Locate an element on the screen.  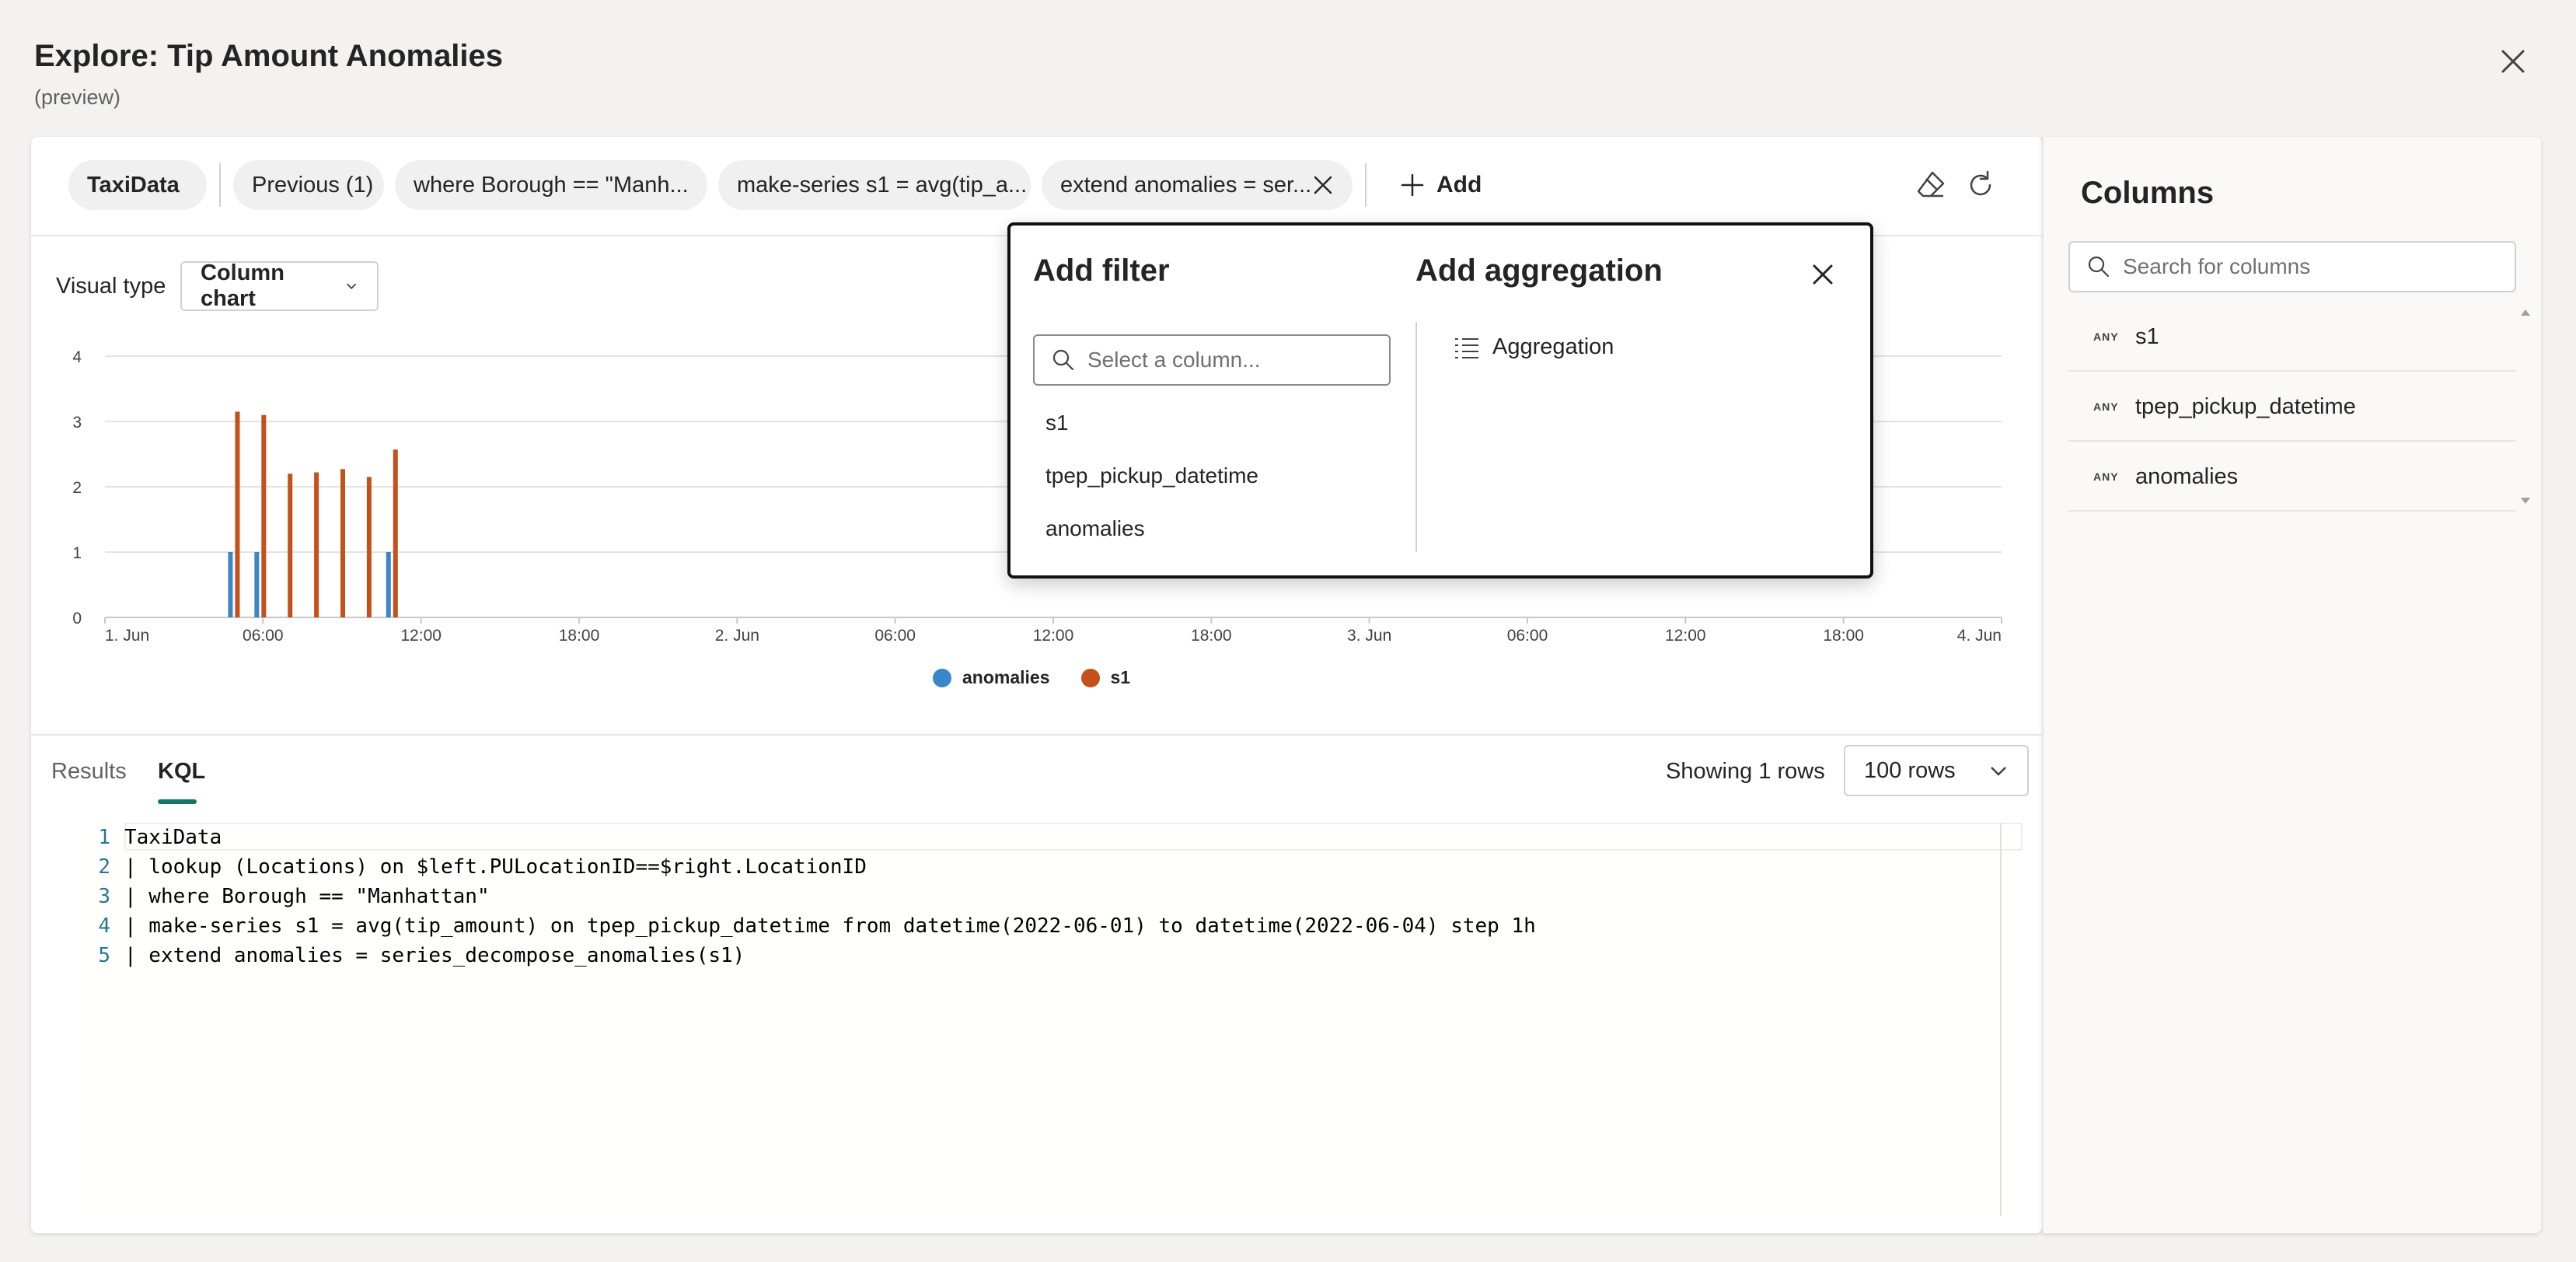
add-operator-button: Add is located at coordinates (1441, 185).